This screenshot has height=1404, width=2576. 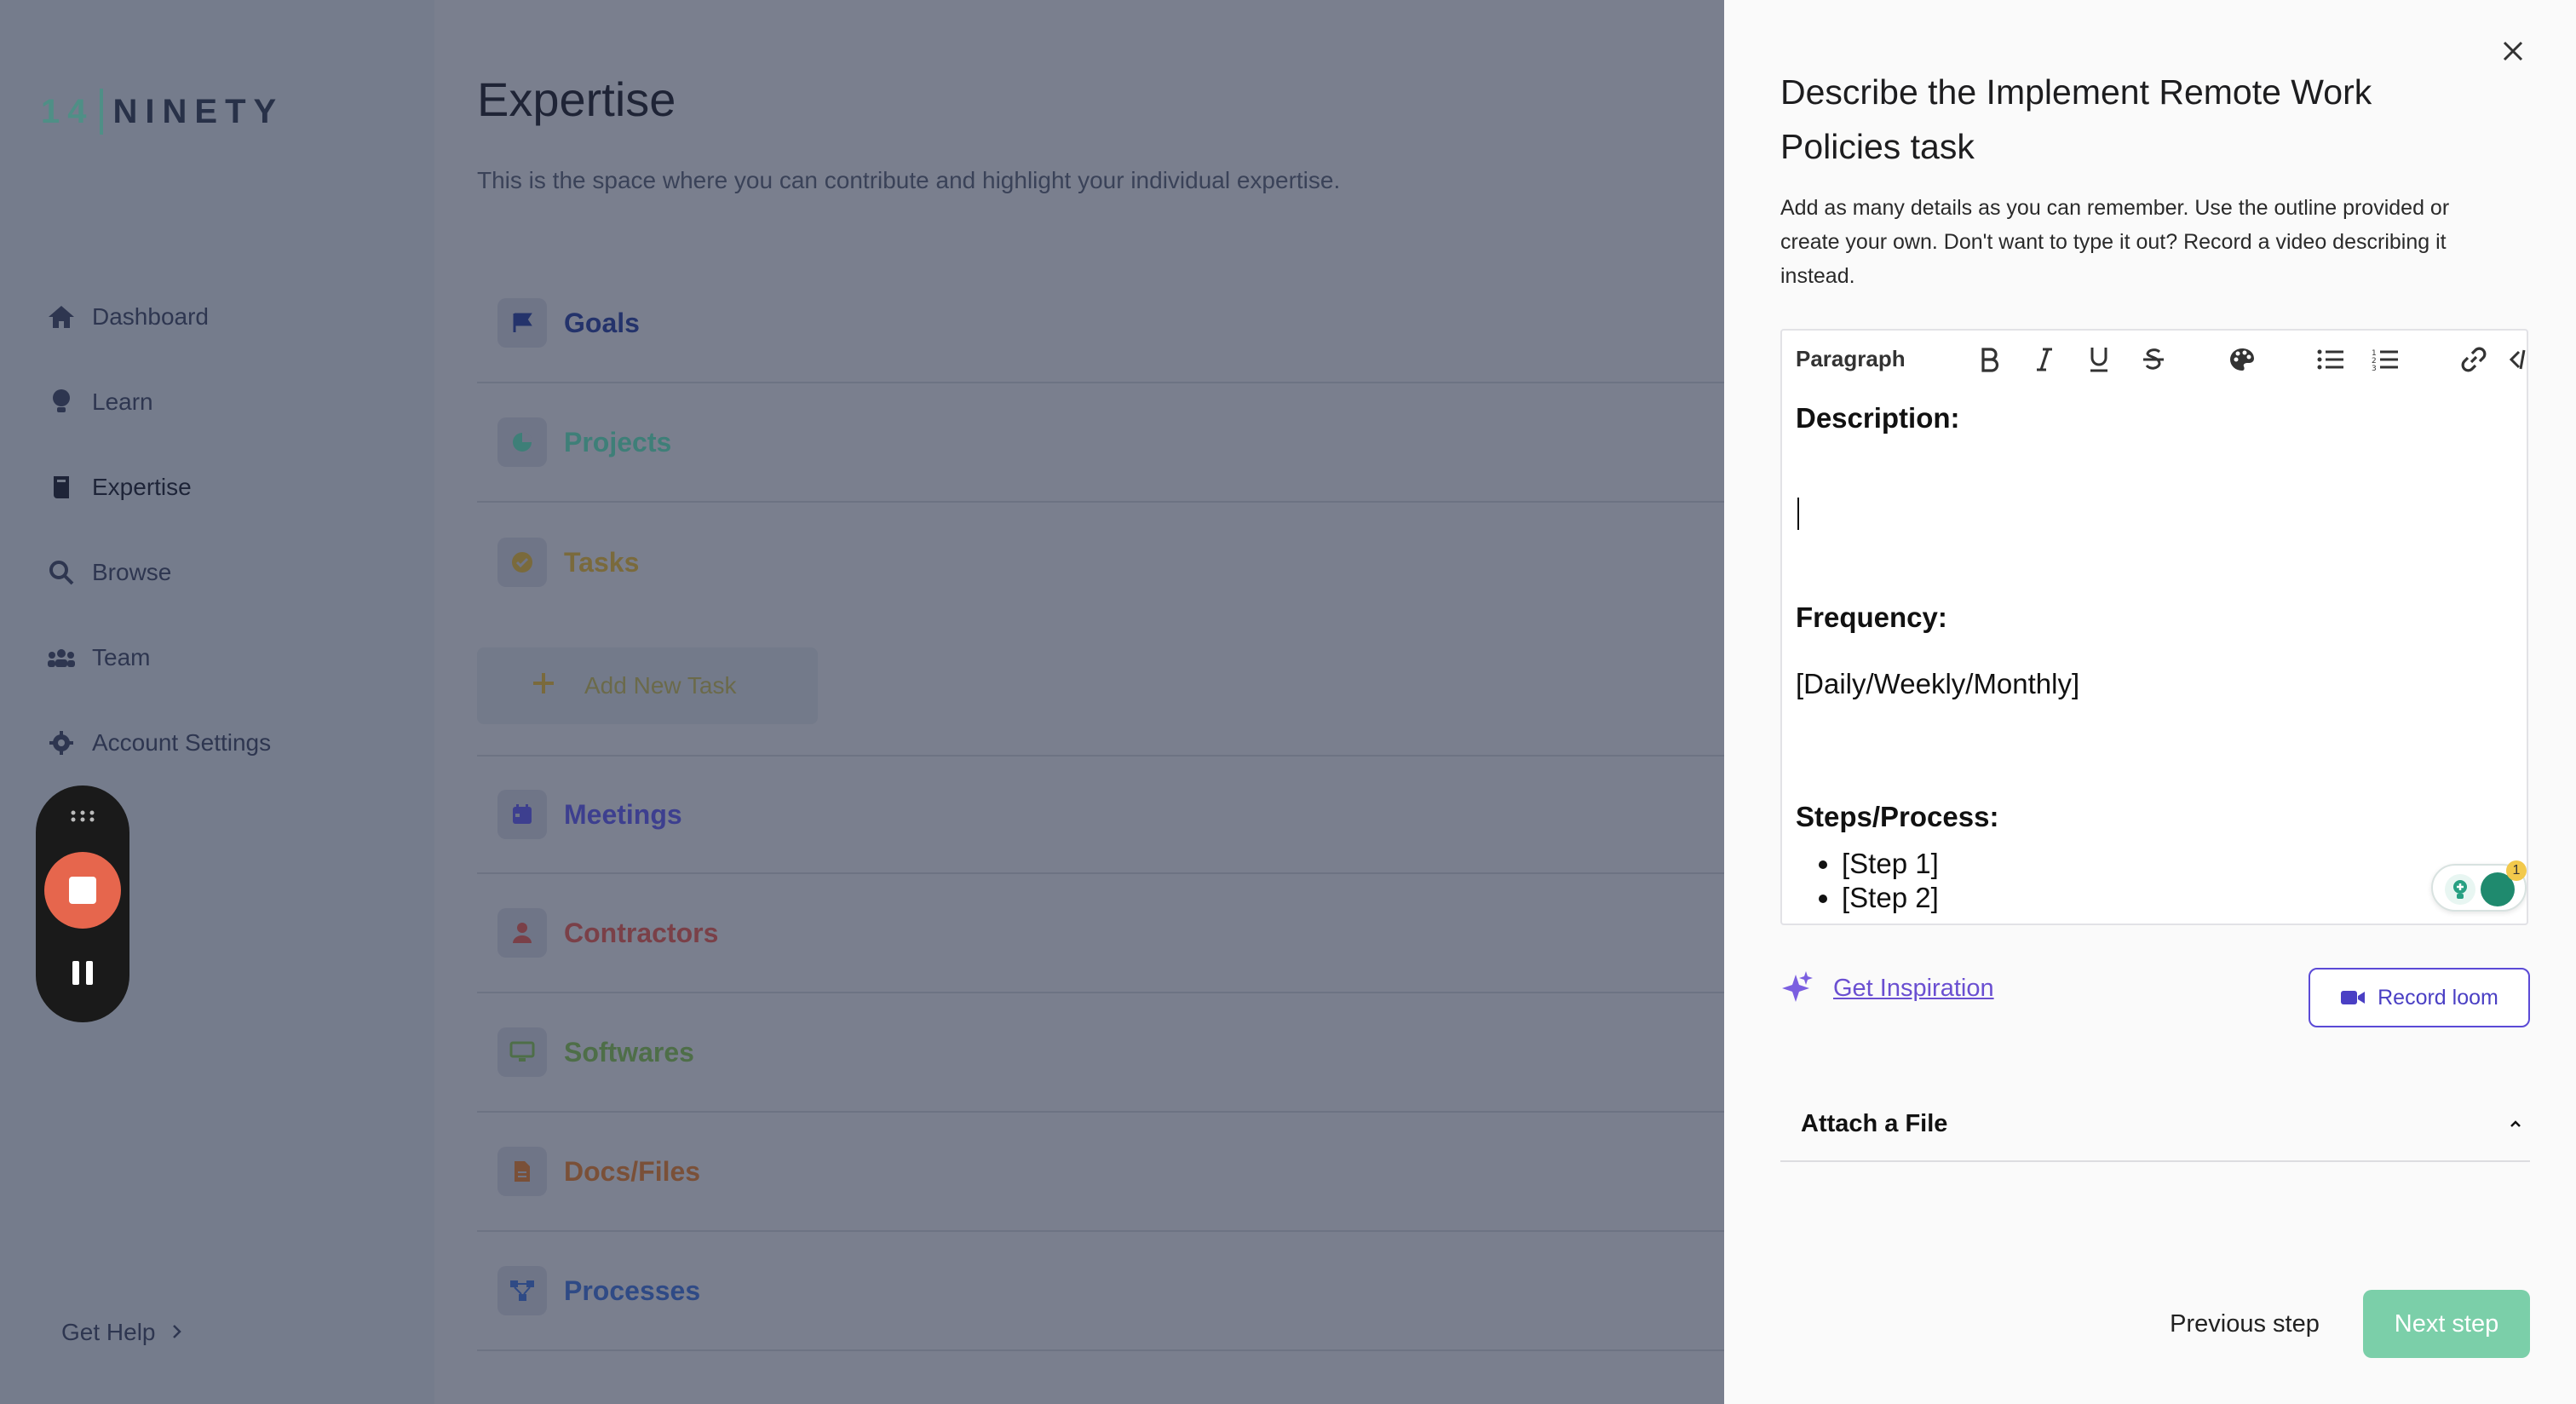 I want to click on page-title: Expertise, so click(x=577, y=99).